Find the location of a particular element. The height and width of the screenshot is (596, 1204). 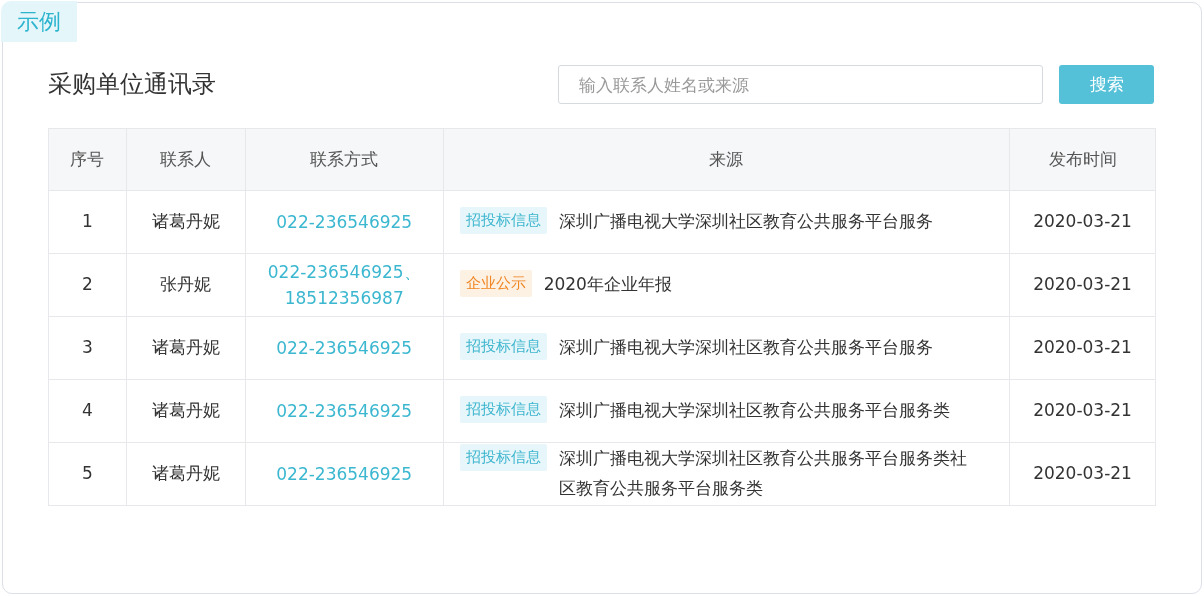

column-header: 联系人 is located at coordinates (186, 159).